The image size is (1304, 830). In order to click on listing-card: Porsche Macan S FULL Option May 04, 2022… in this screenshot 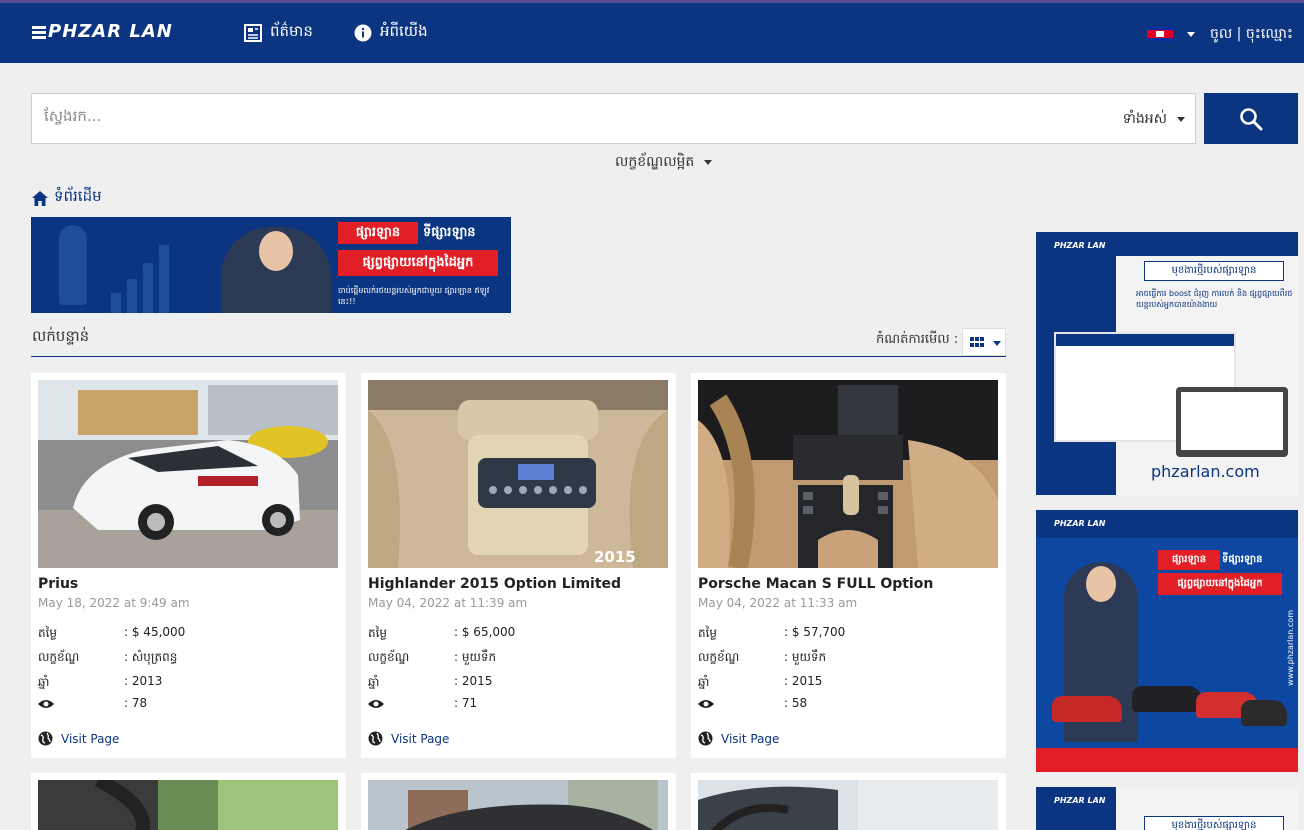, I will do `click(848, 565)`.